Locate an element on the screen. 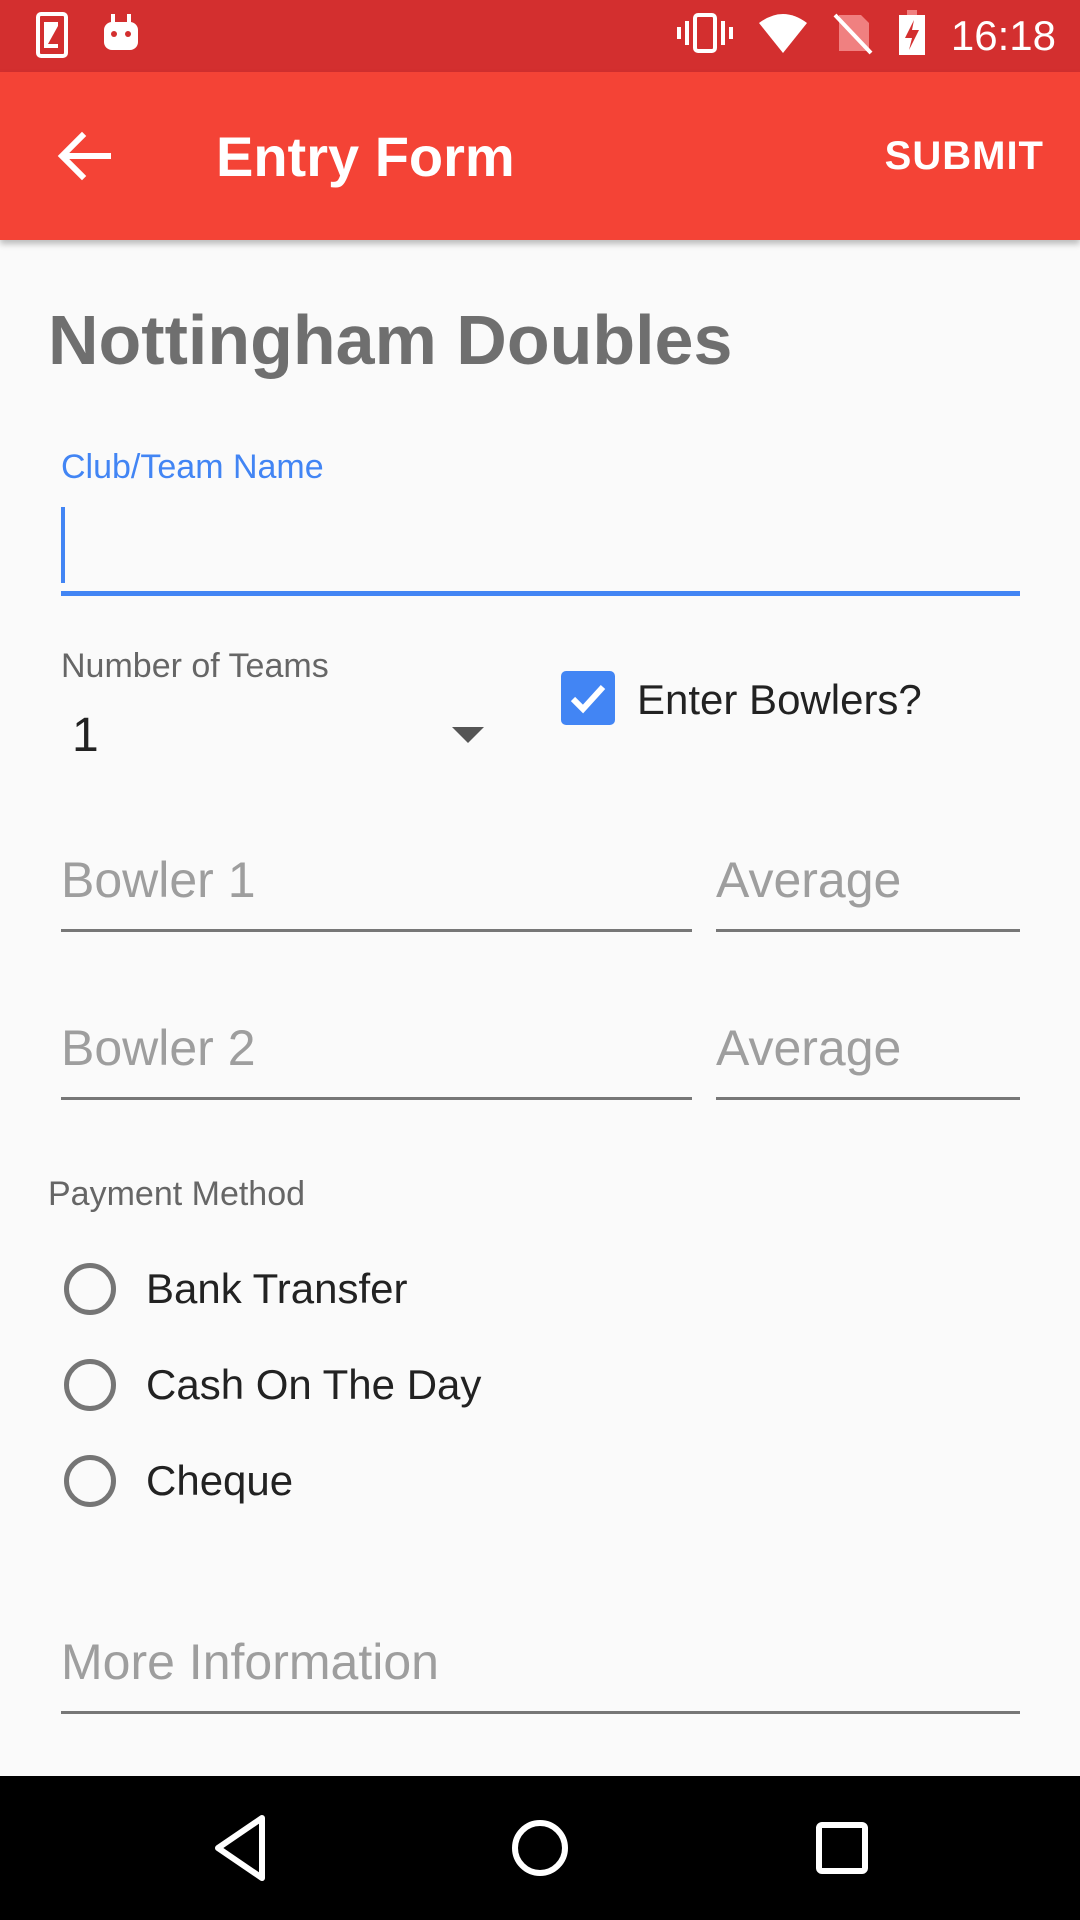 The image size is (1080, 1920). android-debug-icon is located at coordinates (121, 37).